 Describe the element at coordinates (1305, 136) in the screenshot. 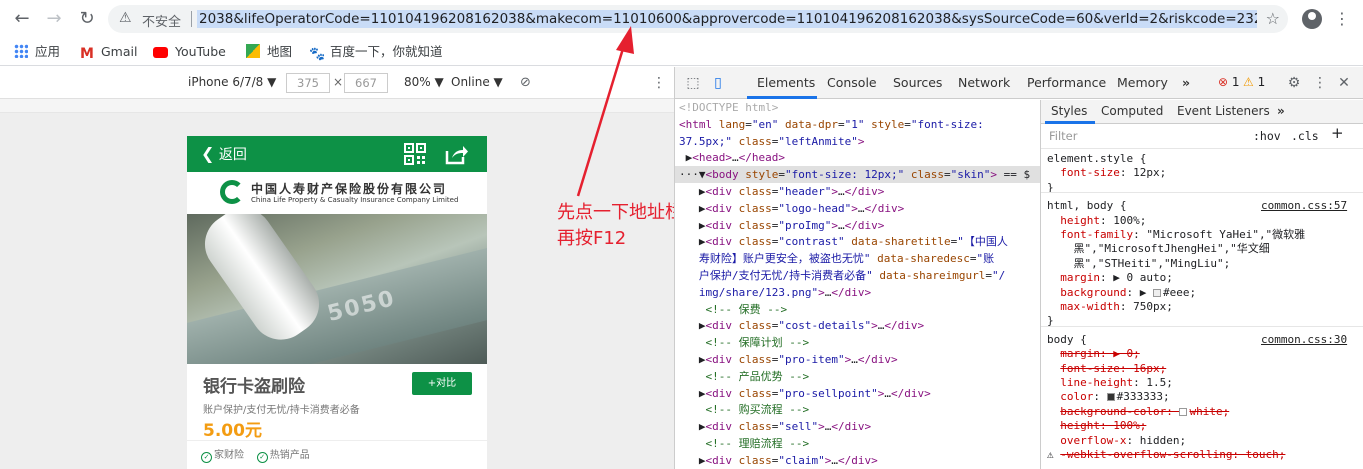

I see `cls-toggle: .cls` at that location.